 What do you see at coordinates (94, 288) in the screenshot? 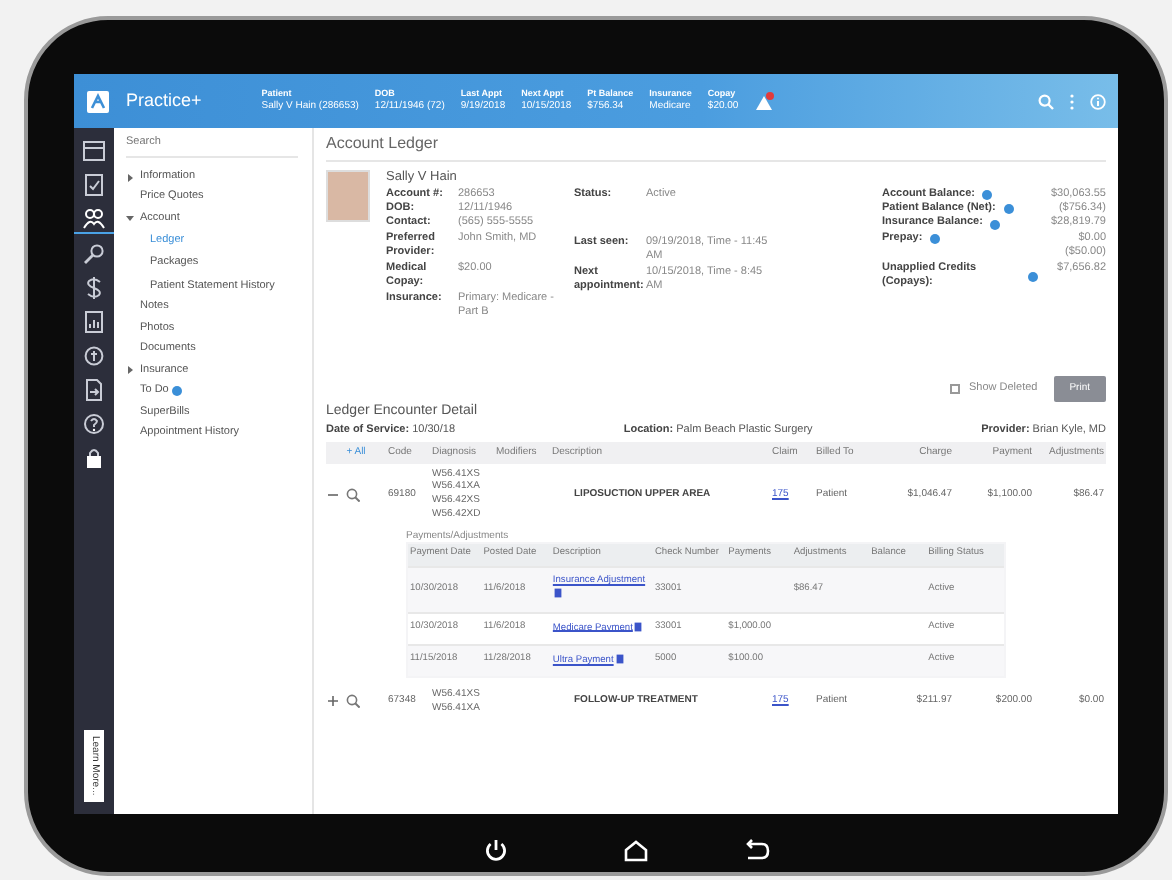
I see `dollar-icon` at bounding box center [94, 288].